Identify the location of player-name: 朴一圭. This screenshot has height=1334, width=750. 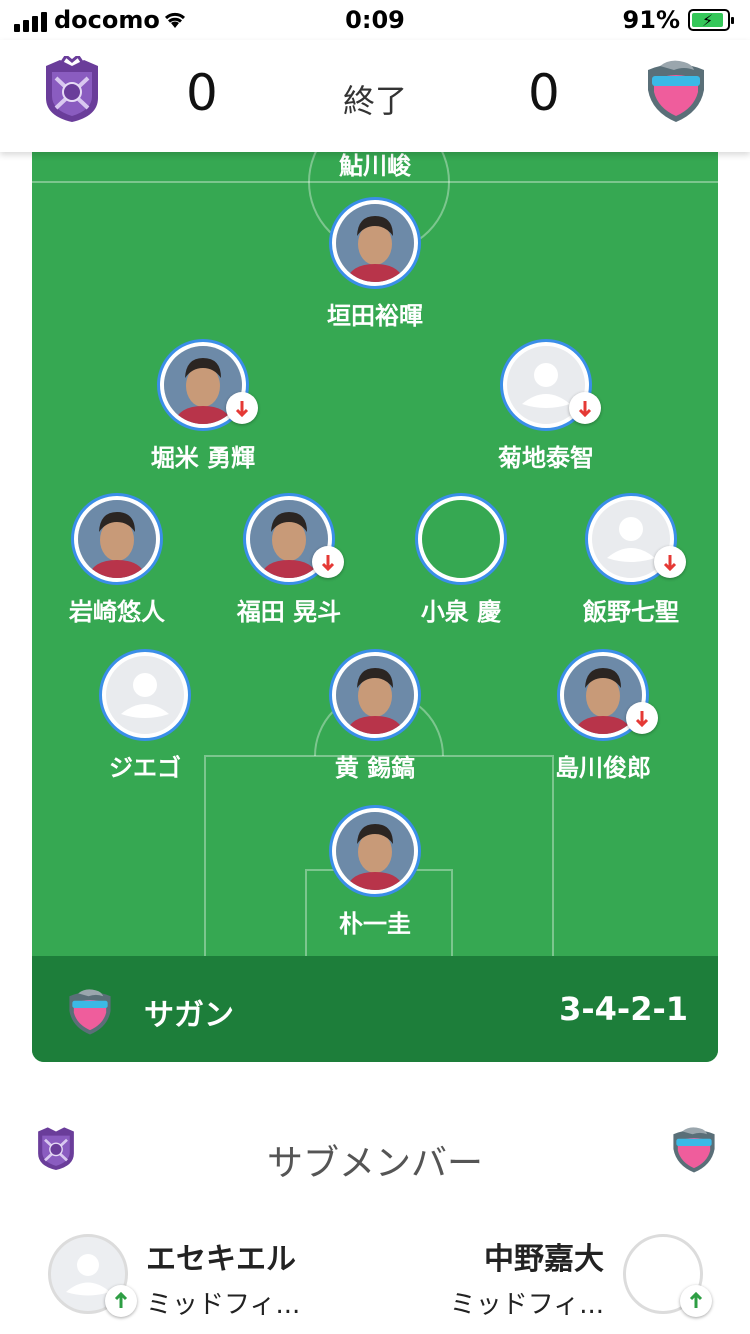
(375, 924).